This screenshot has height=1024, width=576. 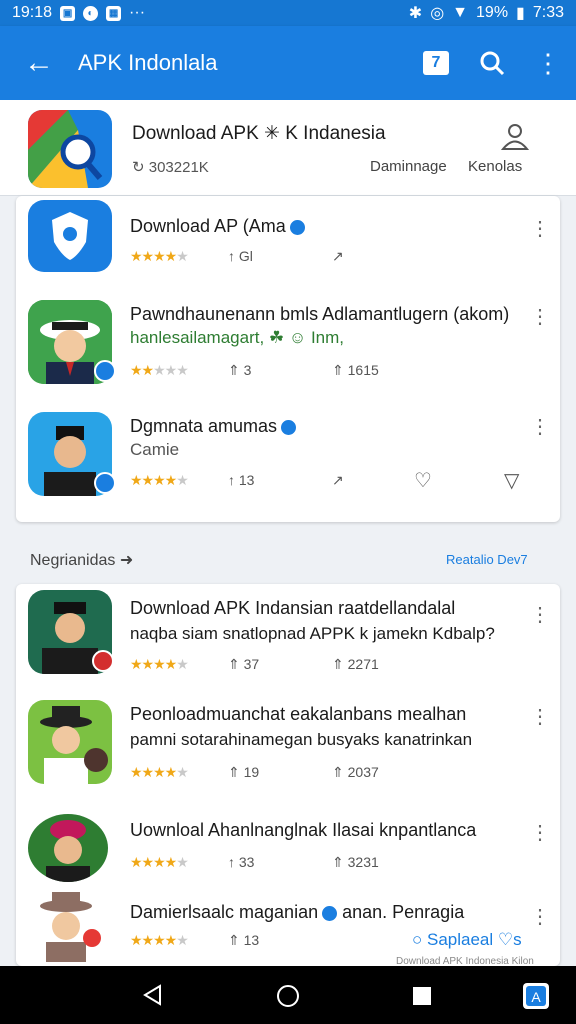 I want to click on status-bar: 19:18 ▣ ◐ ▦ ··· ✱ ◎ ▼ 19% ▮ 7:33, so click(x=288, y=13).